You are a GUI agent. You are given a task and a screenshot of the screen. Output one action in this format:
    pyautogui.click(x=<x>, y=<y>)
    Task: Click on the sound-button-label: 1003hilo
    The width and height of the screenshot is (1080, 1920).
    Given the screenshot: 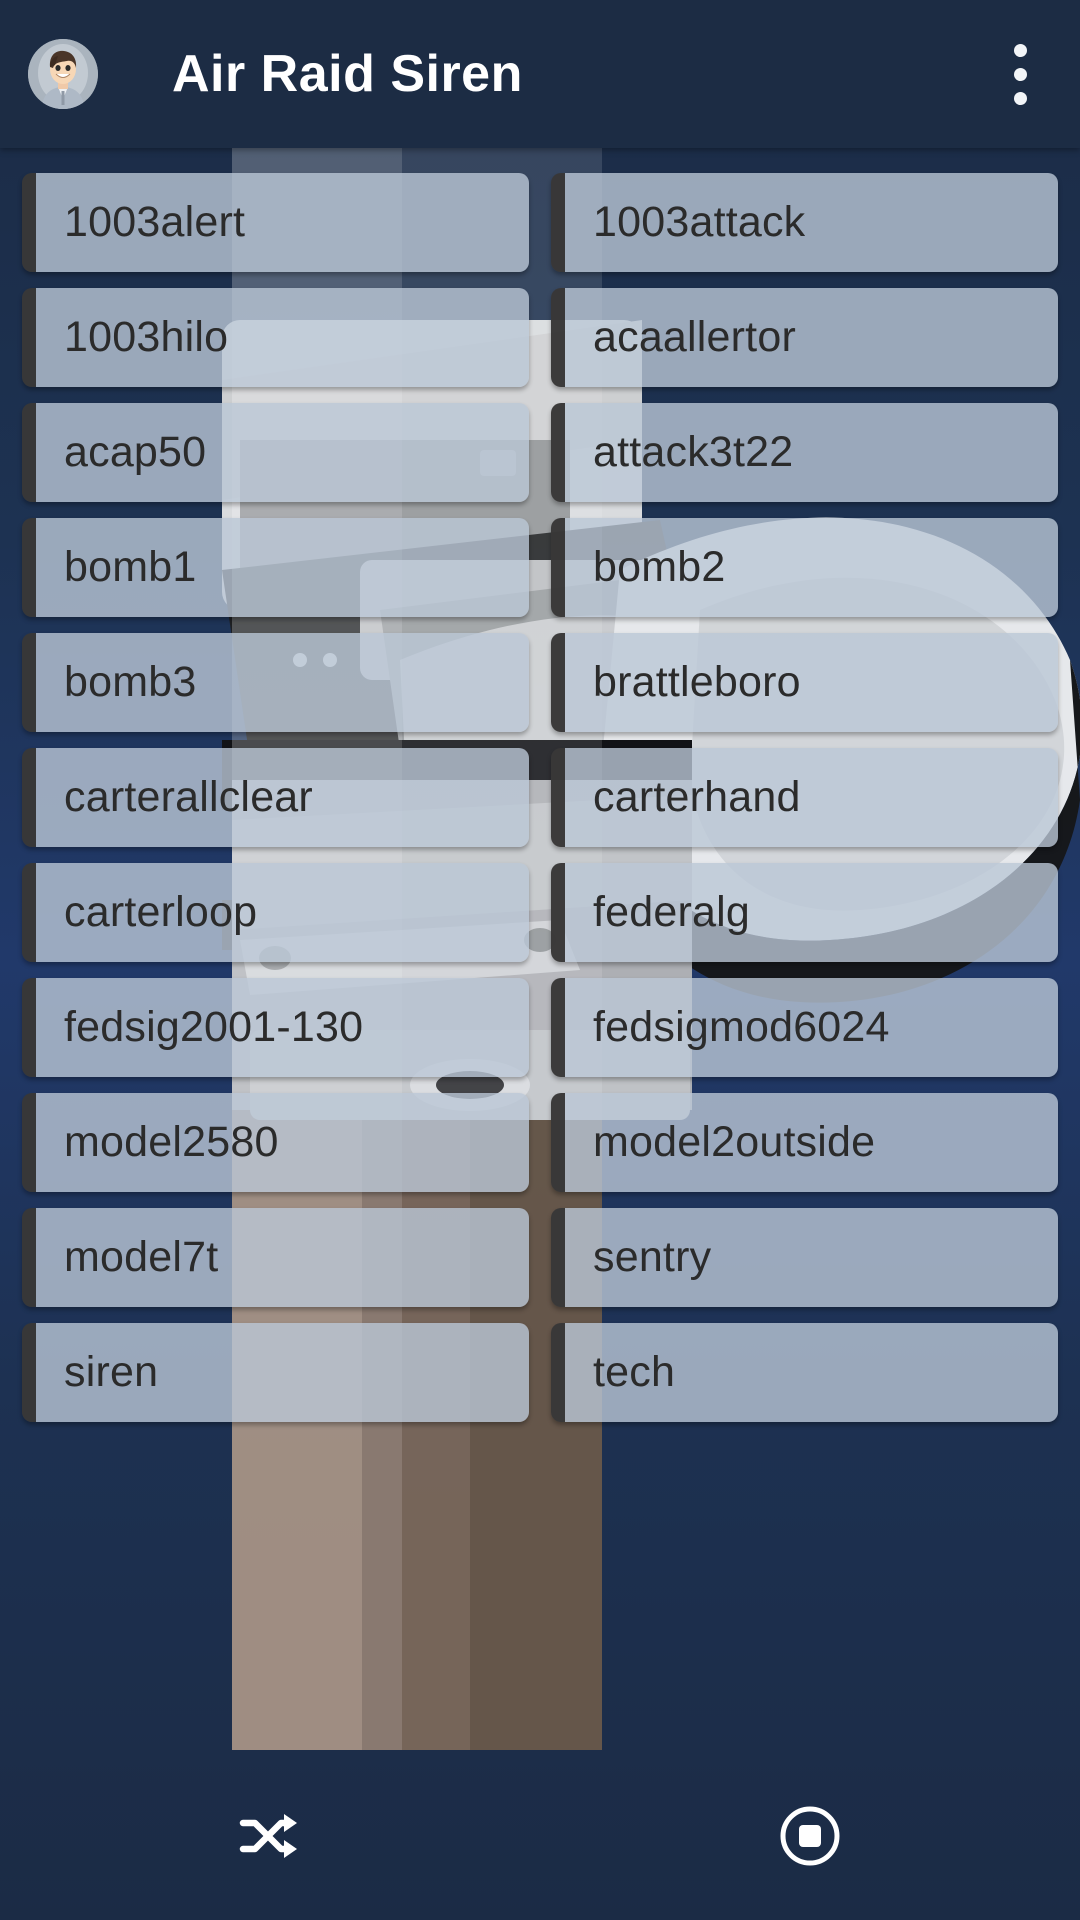 What is the action you would take?
    pyautogui.click(x=146, y=337)
    